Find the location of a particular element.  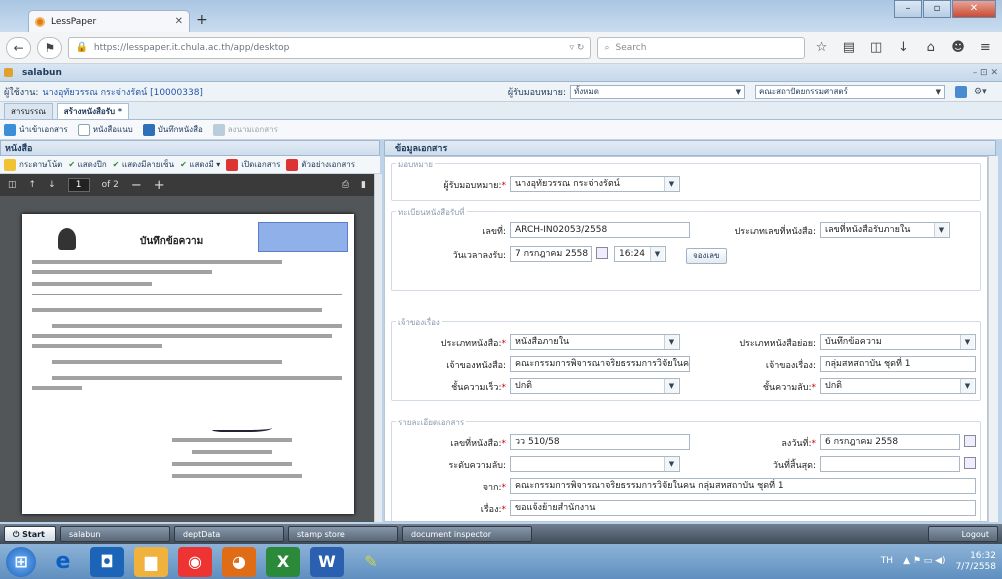

secret-value: ปกติ is located at coordinates (834, 386).